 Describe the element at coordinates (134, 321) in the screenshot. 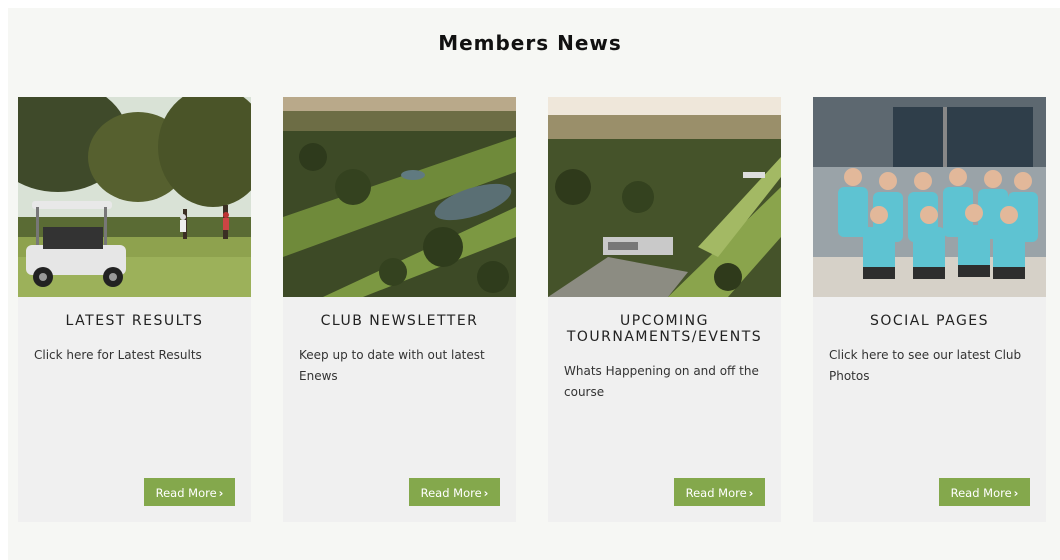

I see `card-title: LATEST RESULTS` at that location.